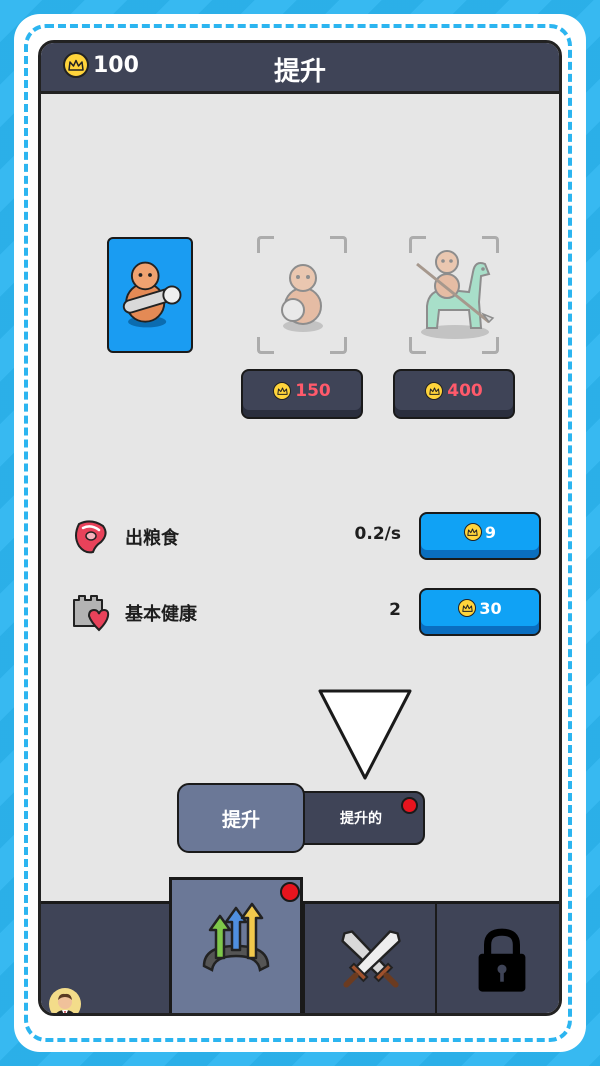  I want to click on tab-label: 提升, so click(240, 819).